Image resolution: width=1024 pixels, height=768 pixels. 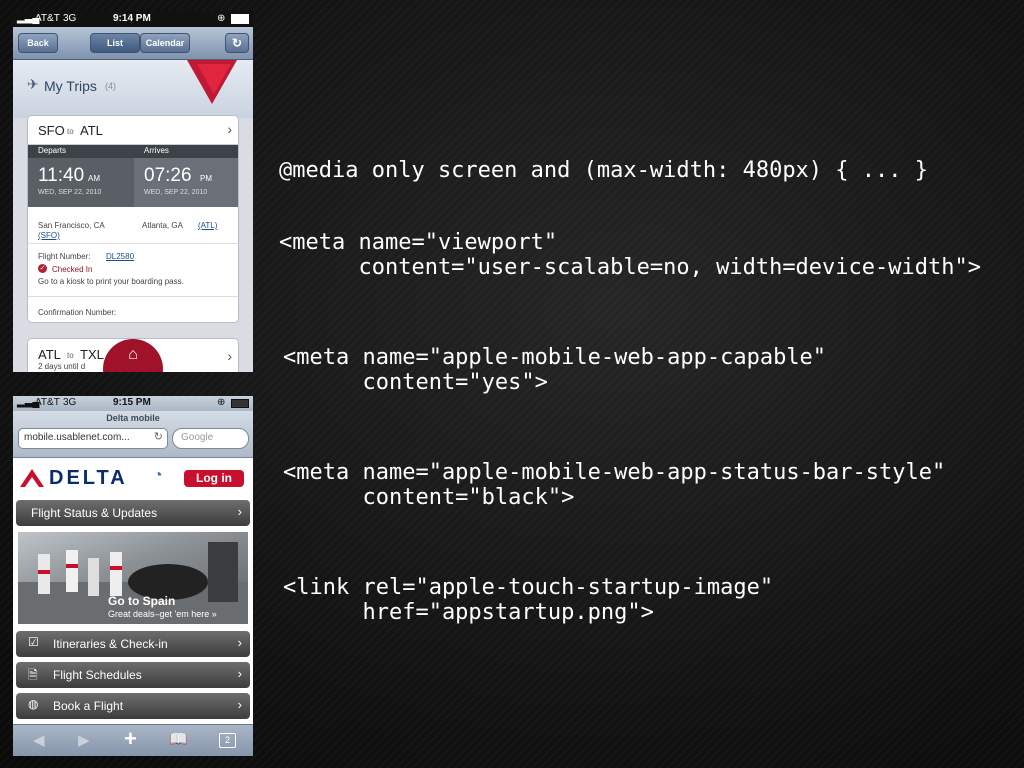 What do you see at coordinates (52, 150) in the screenshot?
I see `departs-label: Departs` at bounding box center [52, 150].